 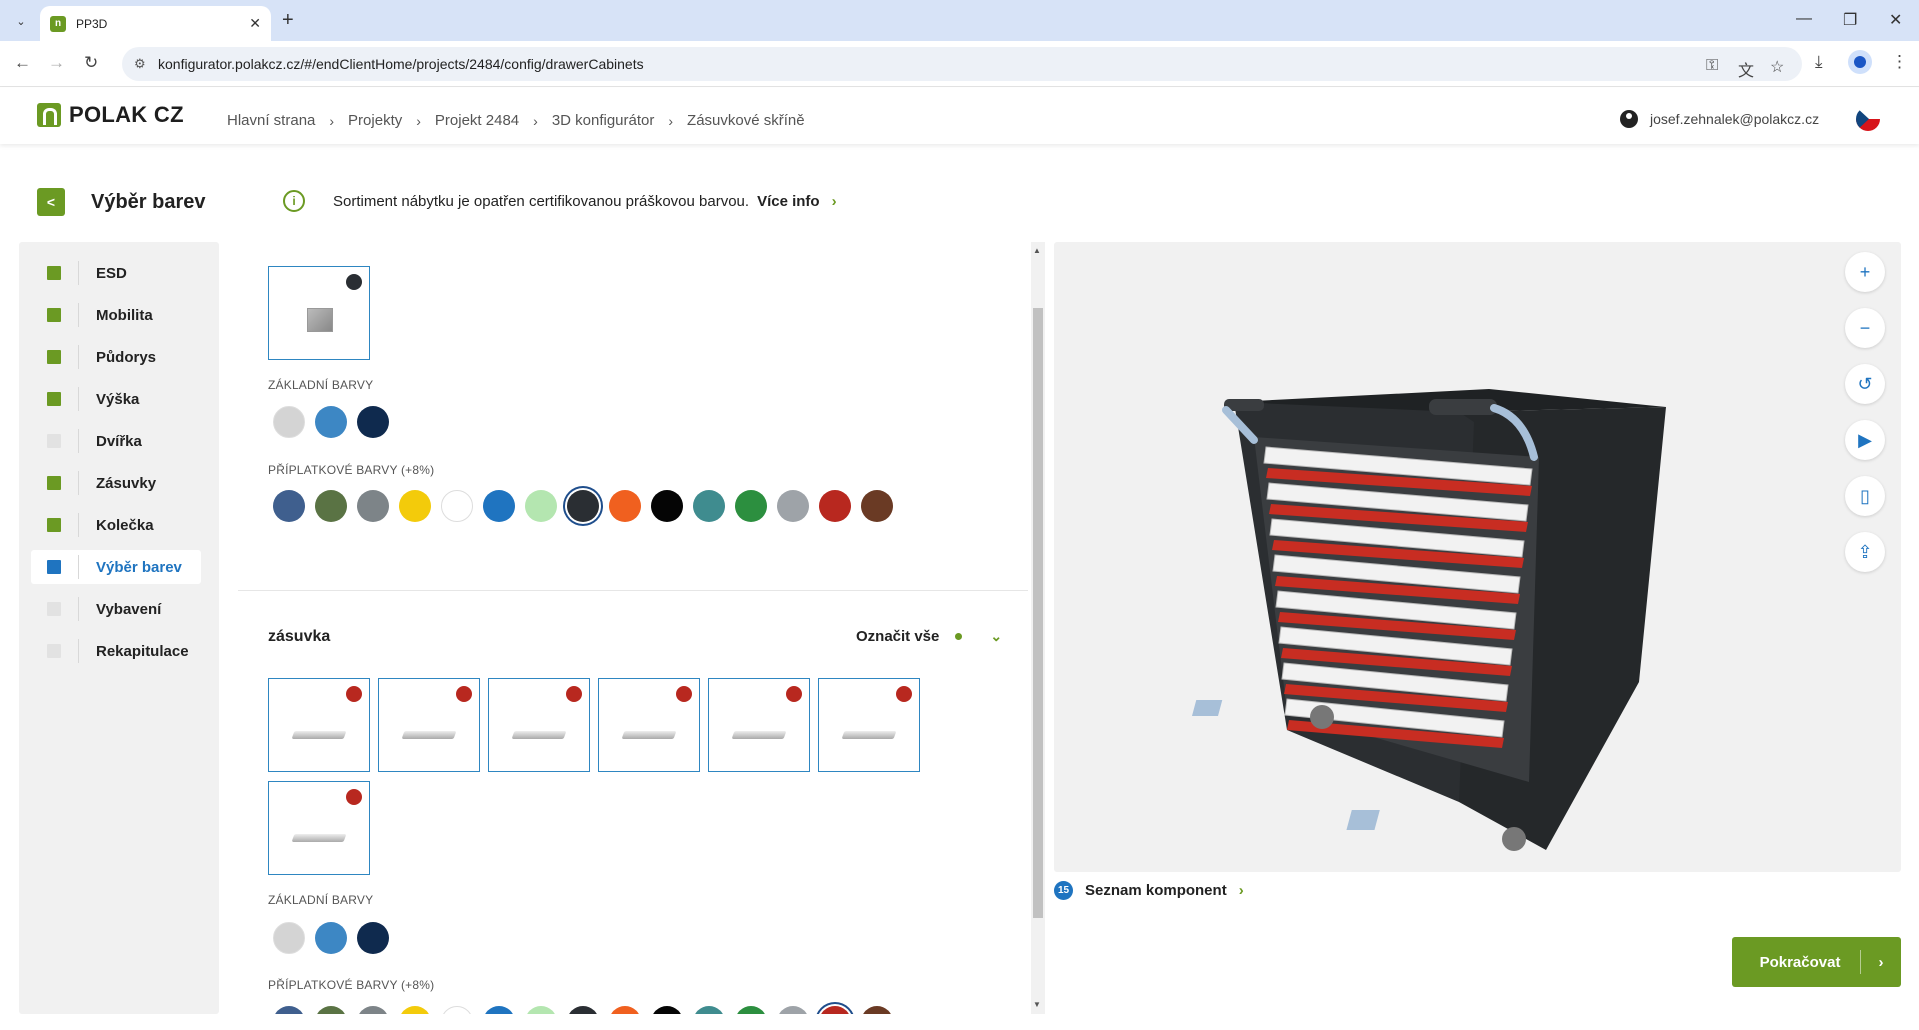 What do you see at coordinates (1860, 62) in the screenshot?
I see `profile-avatar-icon` at bounding box center [1860, 62].